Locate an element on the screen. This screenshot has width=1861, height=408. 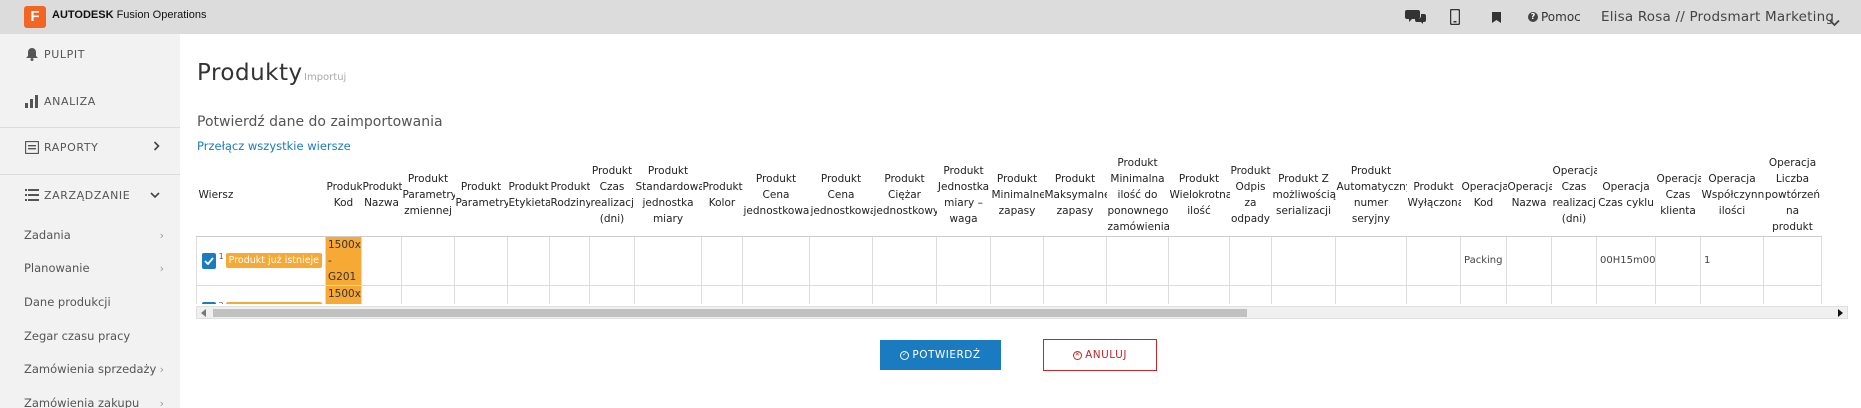
mobile-icon is located at coordinates (1455, 17).